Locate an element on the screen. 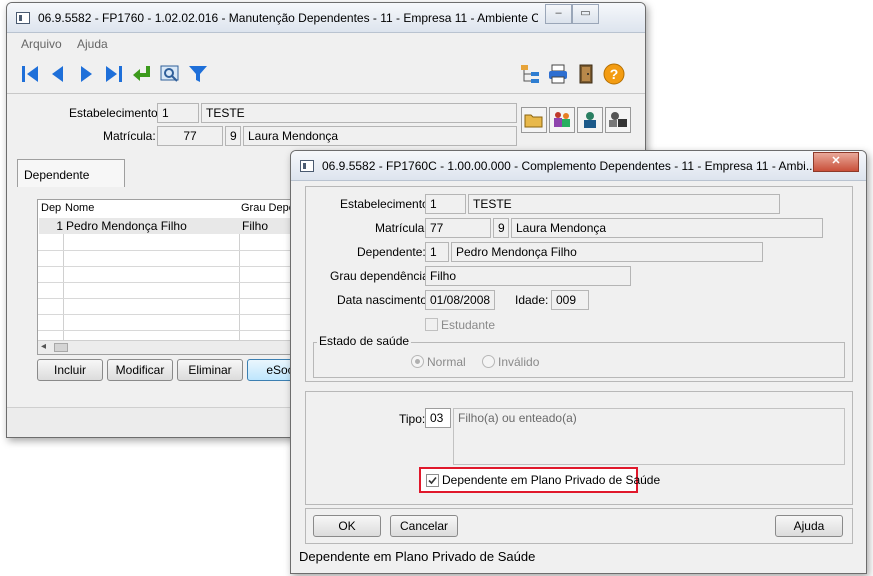 The width and height of the screenshot is (873, 576). exit-door-icon is located at coordinates (586, 74).